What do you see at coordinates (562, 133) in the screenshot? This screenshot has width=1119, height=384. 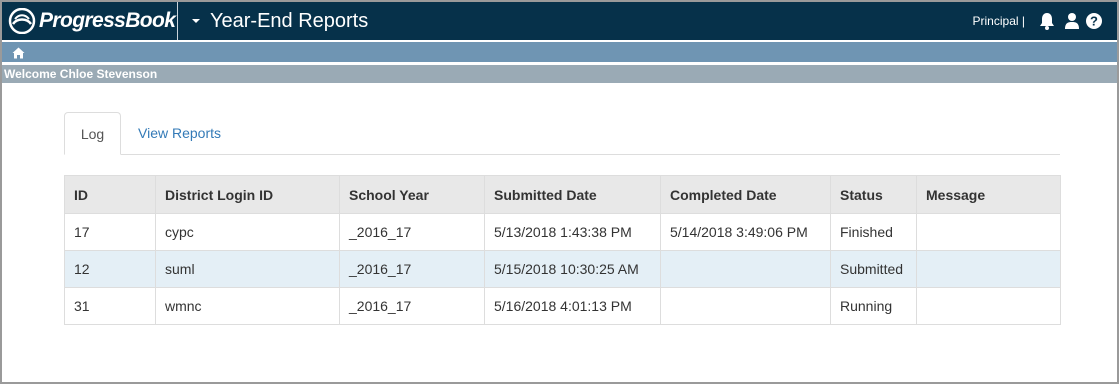 I see `tab-bar: Log View Reports` at bounding box center [562, 133].